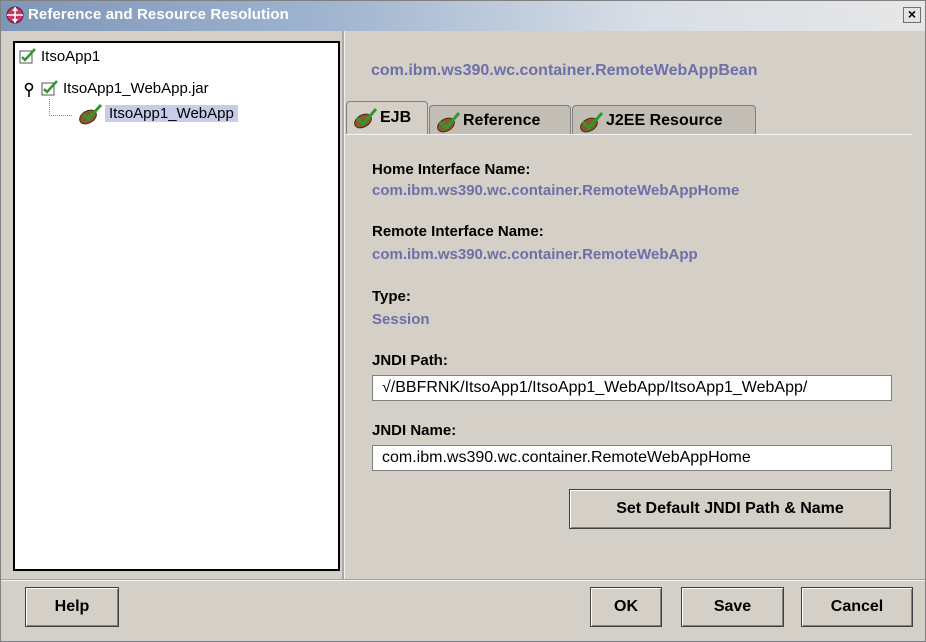 The image size is (926, 642). I want to click on tab-label: J2EE Resource, so click(664, 120).